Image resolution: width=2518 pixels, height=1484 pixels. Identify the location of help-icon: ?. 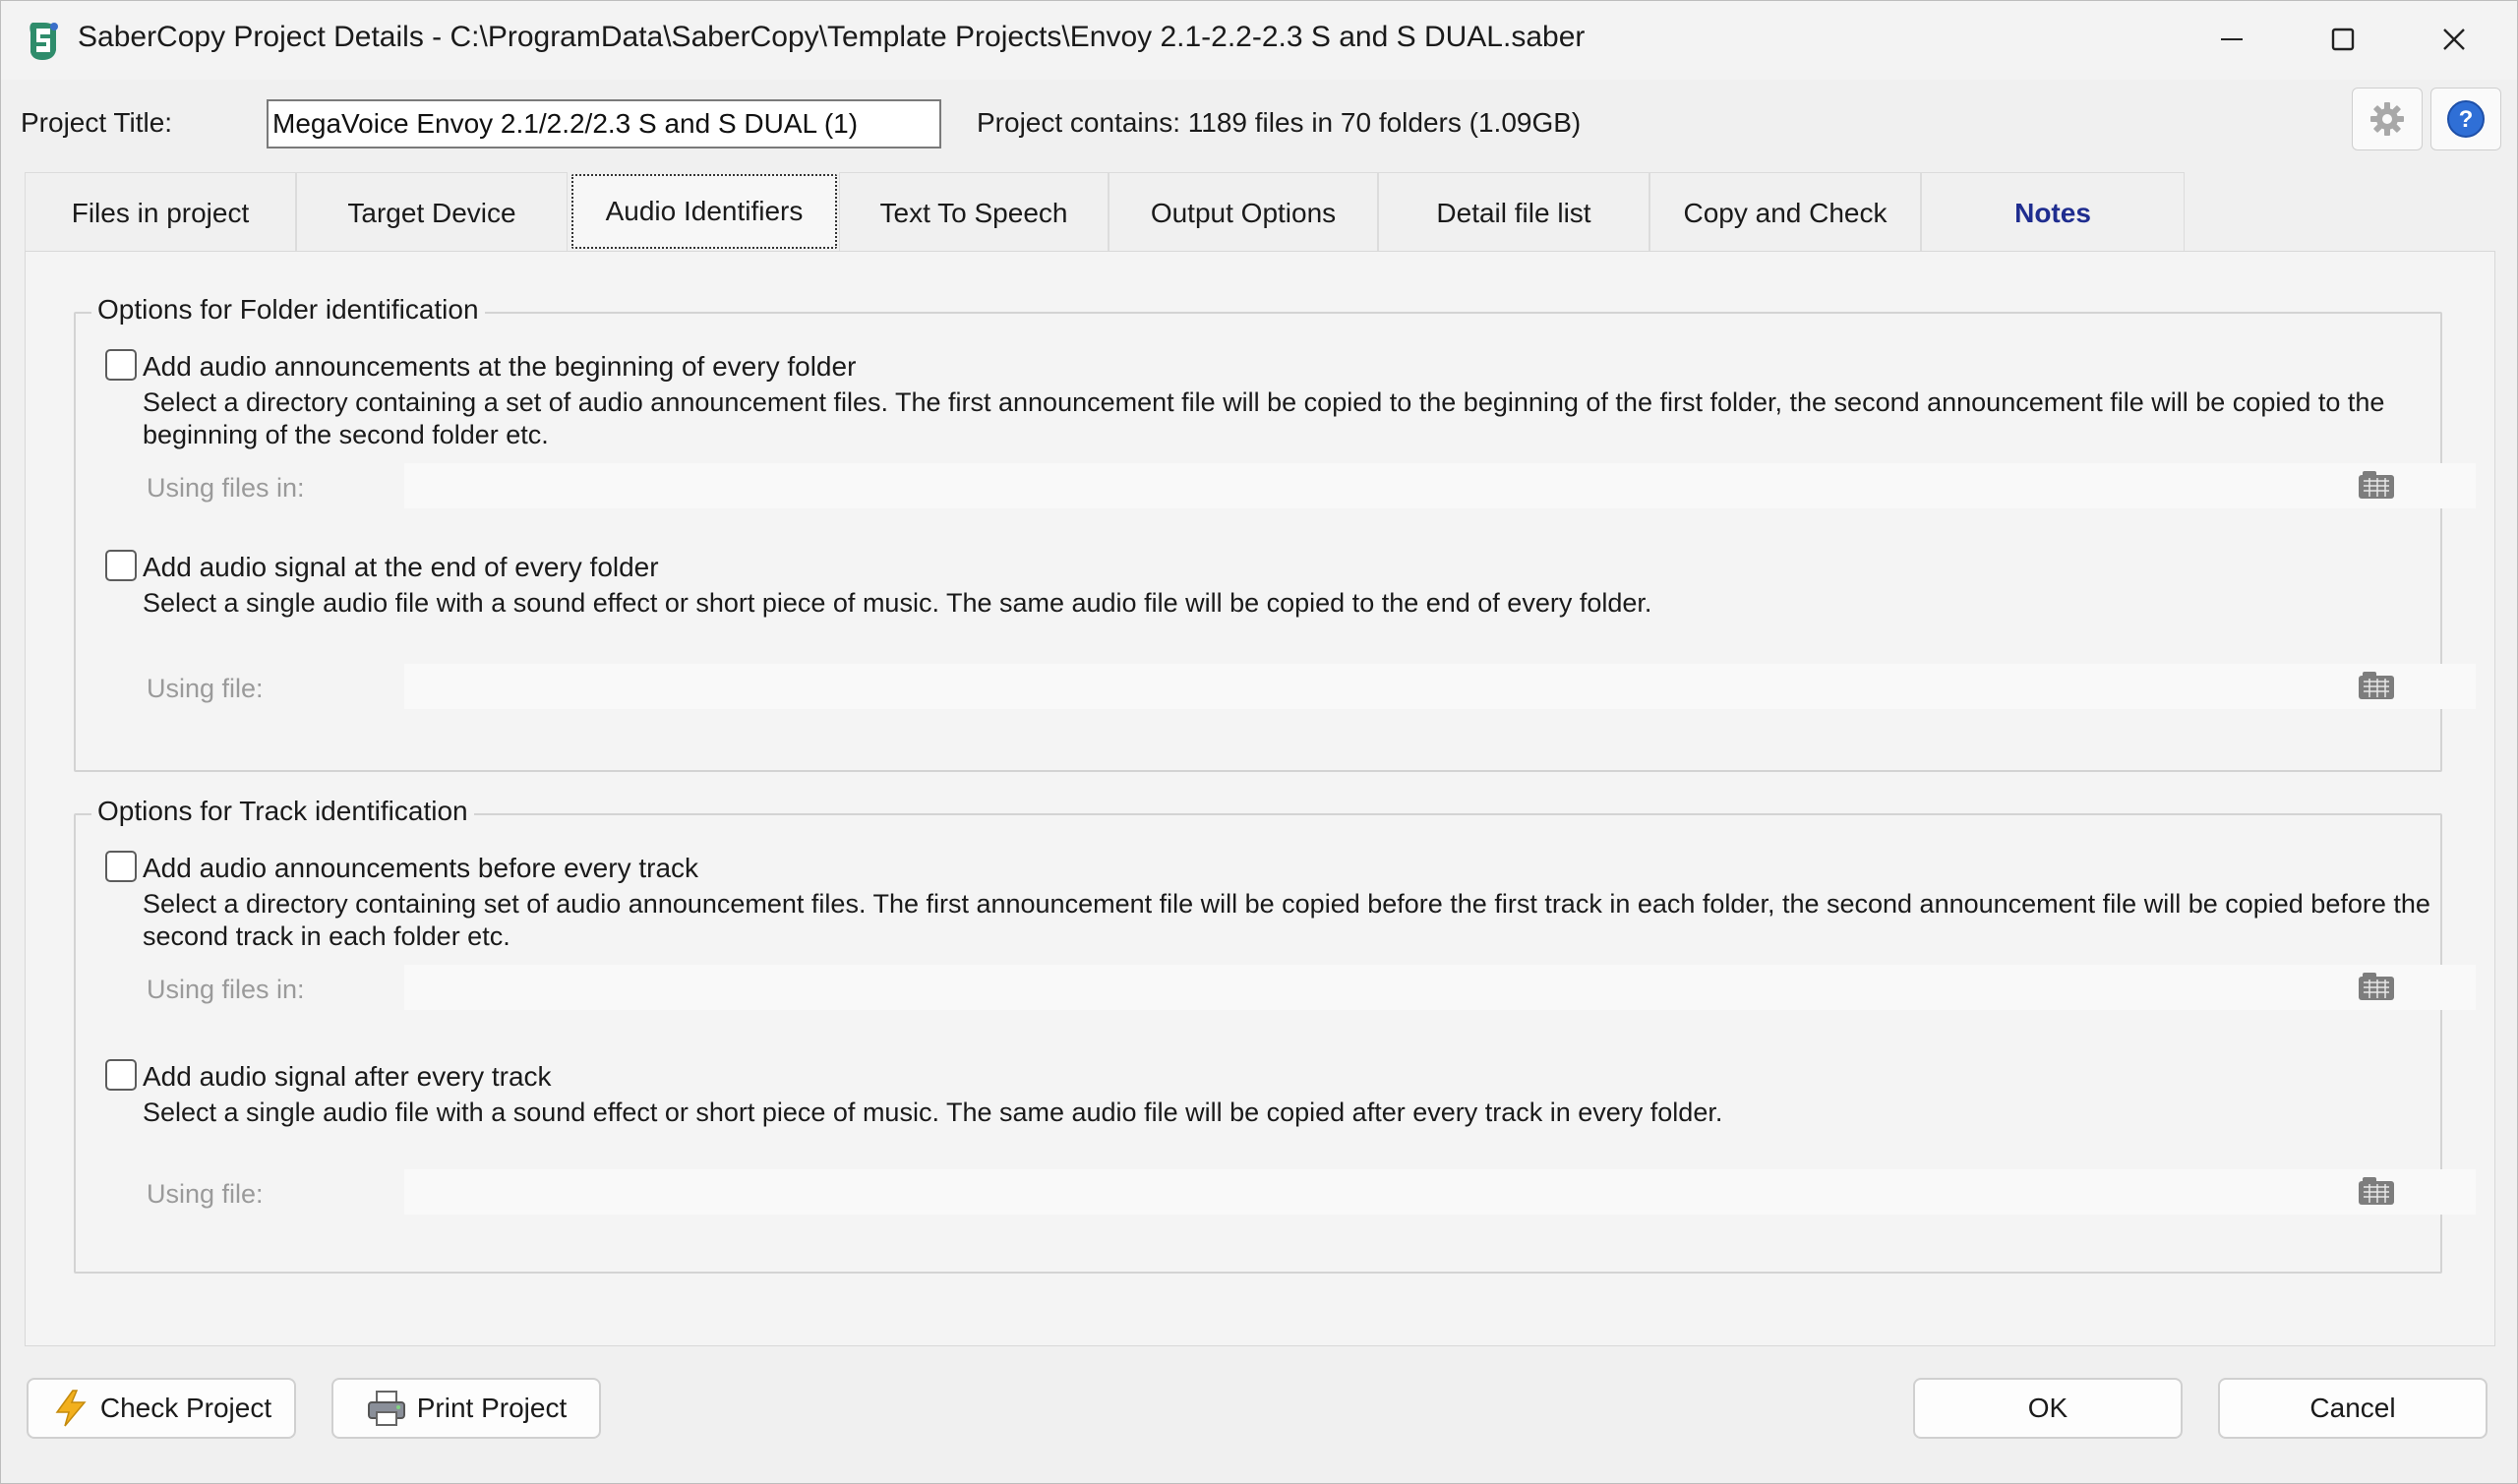
(2466, 119).